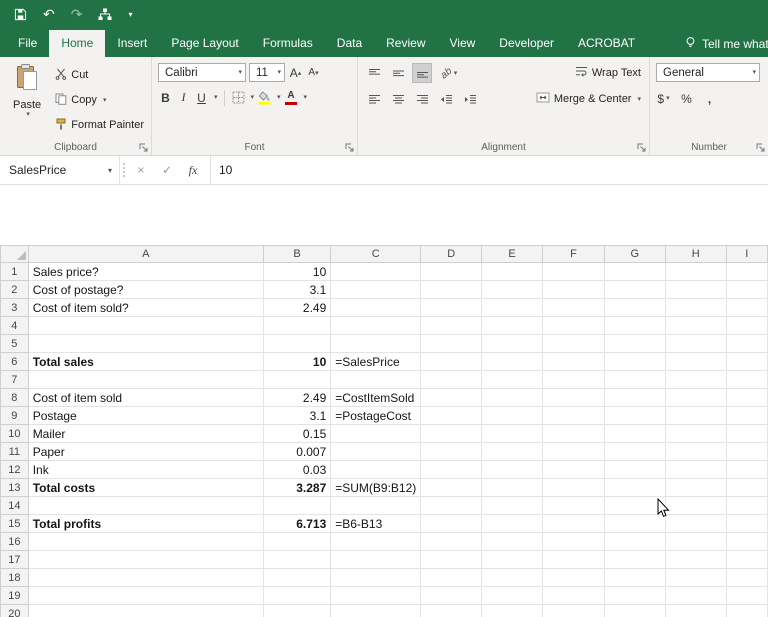 This screenshot has width=768, height=617. I want to click on tab-acrobat: ACROBAT, so click(606, 43).